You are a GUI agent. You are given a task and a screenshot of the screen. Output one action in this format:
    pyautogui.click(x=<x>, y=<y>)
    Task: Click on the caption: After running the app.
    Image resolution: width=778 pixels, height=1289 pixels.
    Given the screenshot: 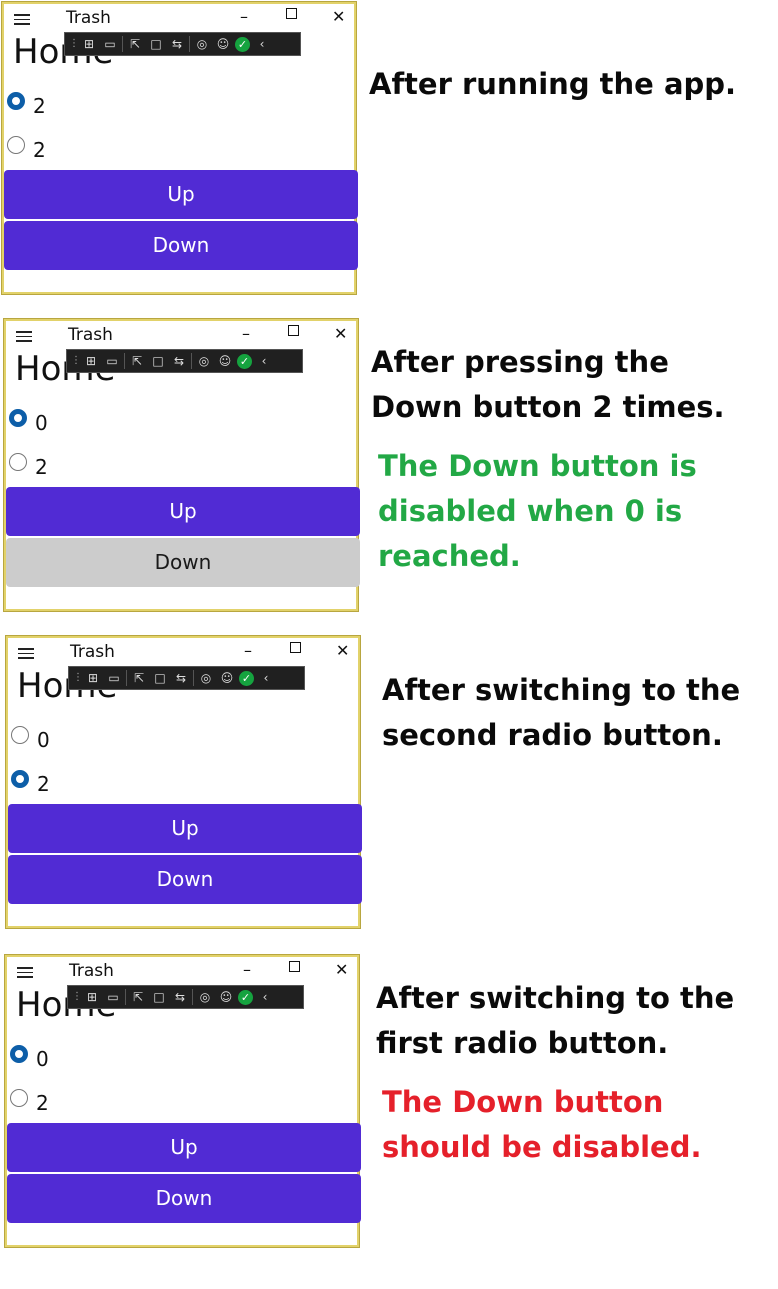 What is the action you would take?
    pyautogui.click(x=553, y=84)
    